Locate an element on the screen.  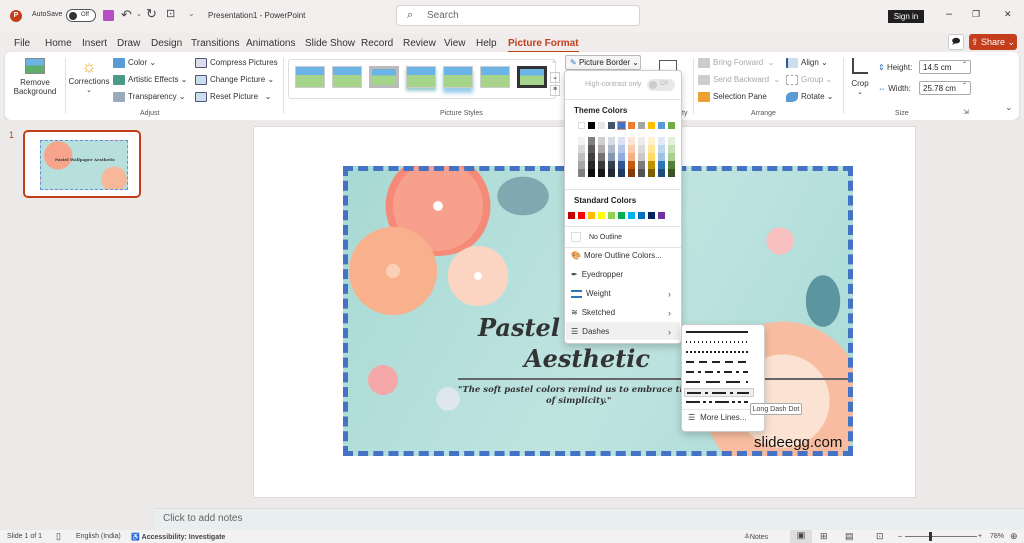
collapse-ribbon-button: ⌄ is located at coordinates (1009, 107).